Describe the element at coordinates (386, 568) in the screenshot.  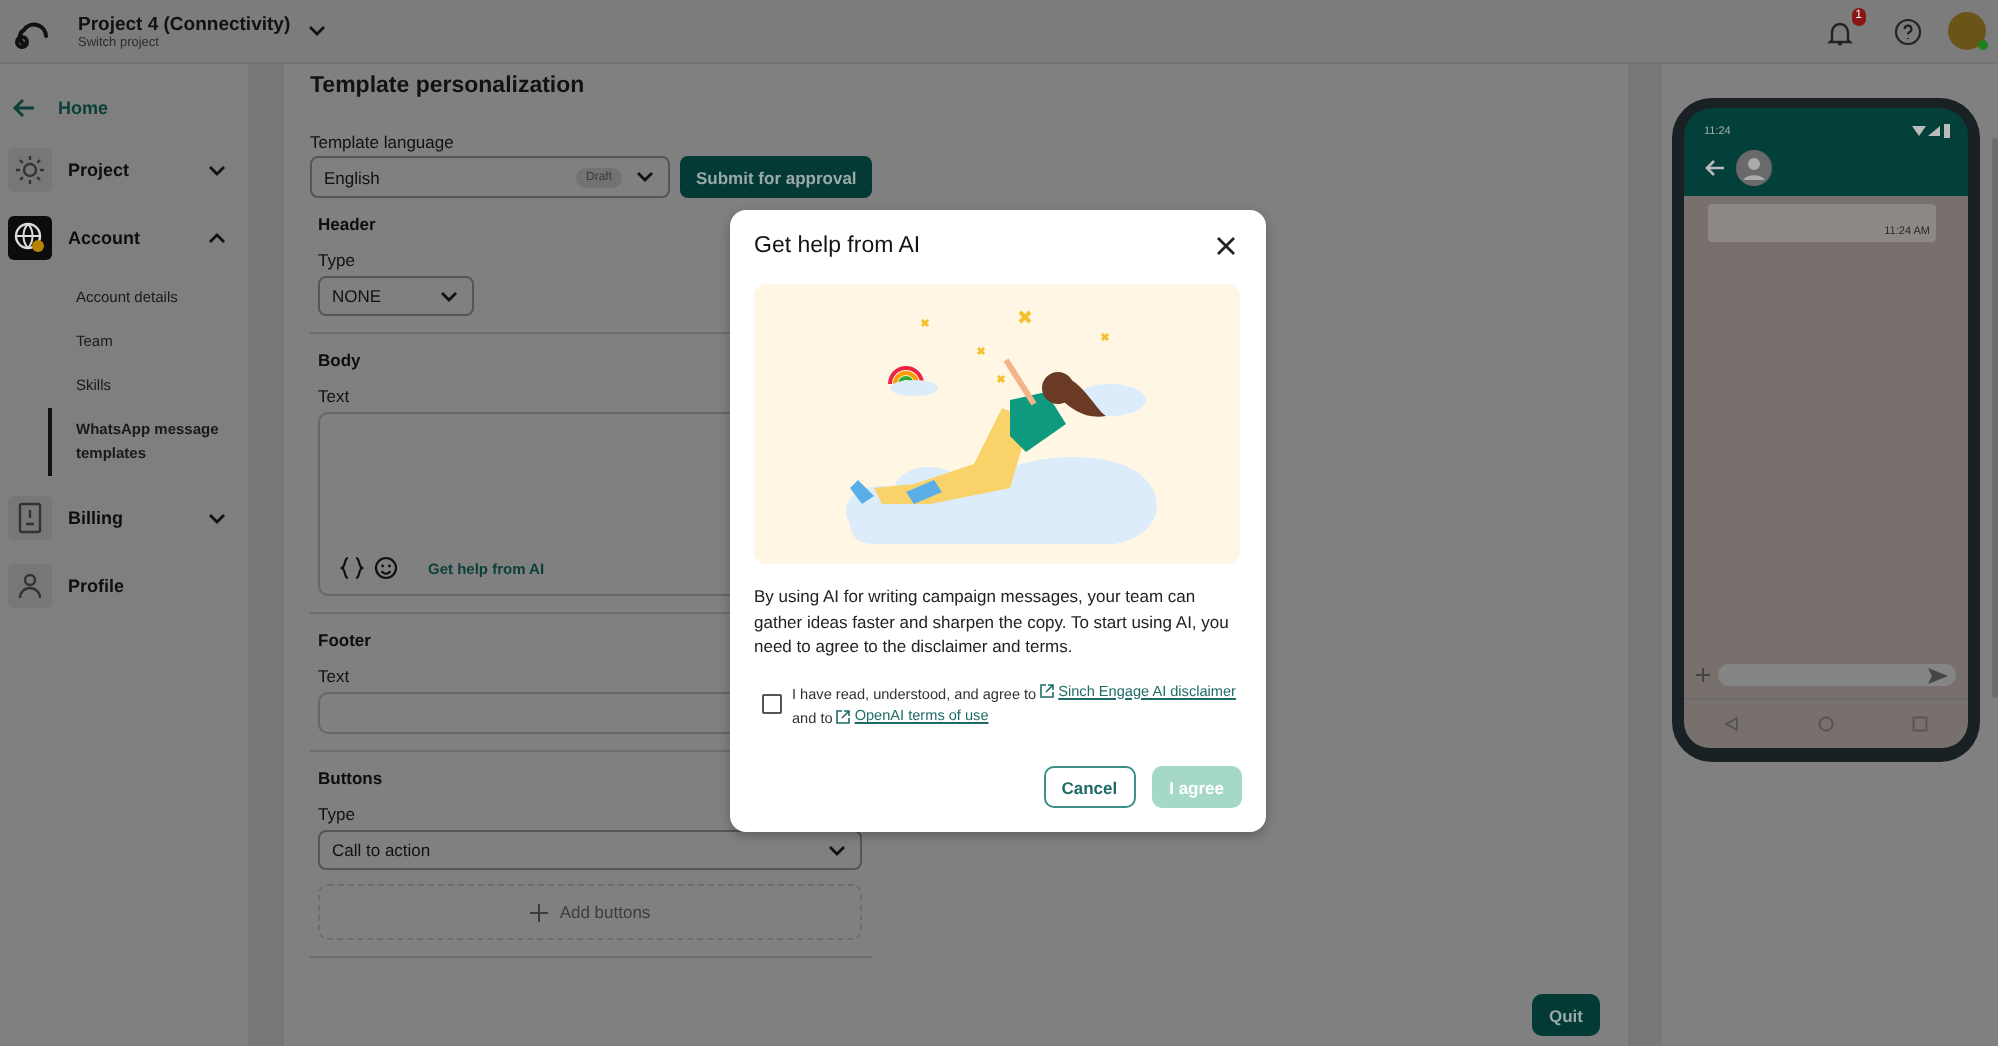
I see `emoji-icon` at that location.